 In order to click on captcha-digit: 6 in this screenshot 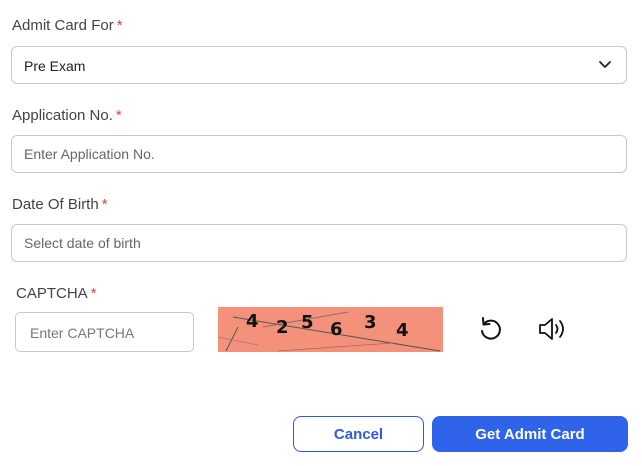, I will do `click(336, 329)`.